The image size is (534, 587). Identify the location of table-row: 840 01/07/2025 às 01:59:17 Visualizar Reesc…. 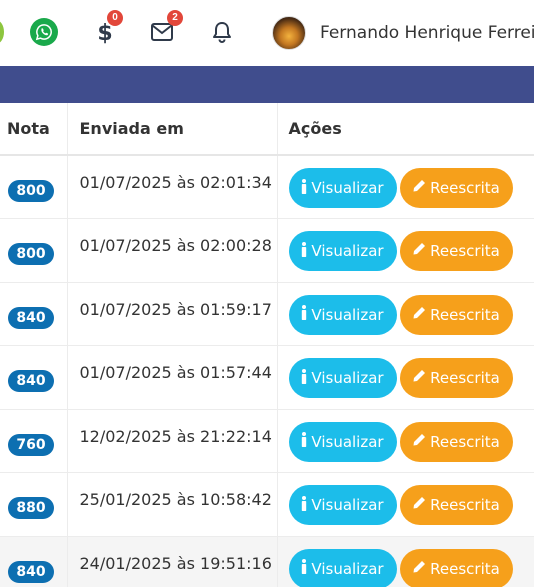
(267, 314).